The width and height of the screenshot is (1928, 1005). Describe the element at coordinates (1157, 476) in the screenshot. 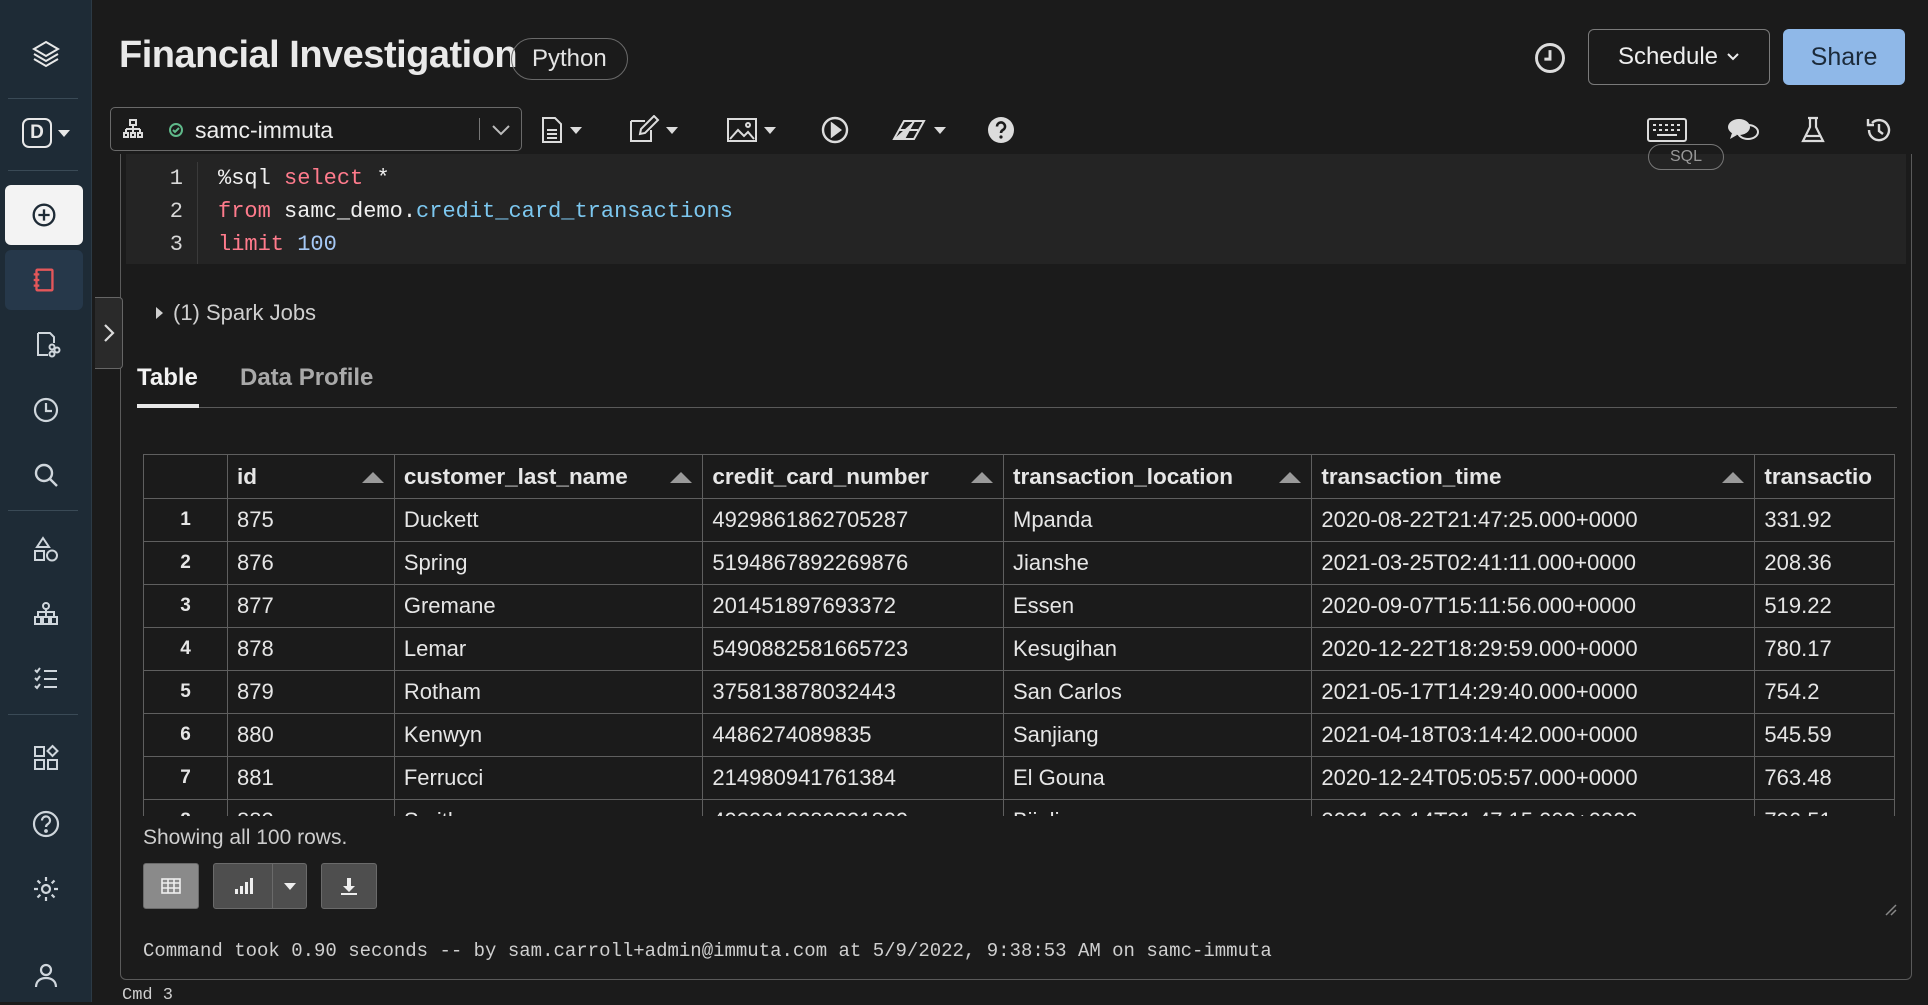

I see `column-header-transaction-location: transaction_location` at that location.